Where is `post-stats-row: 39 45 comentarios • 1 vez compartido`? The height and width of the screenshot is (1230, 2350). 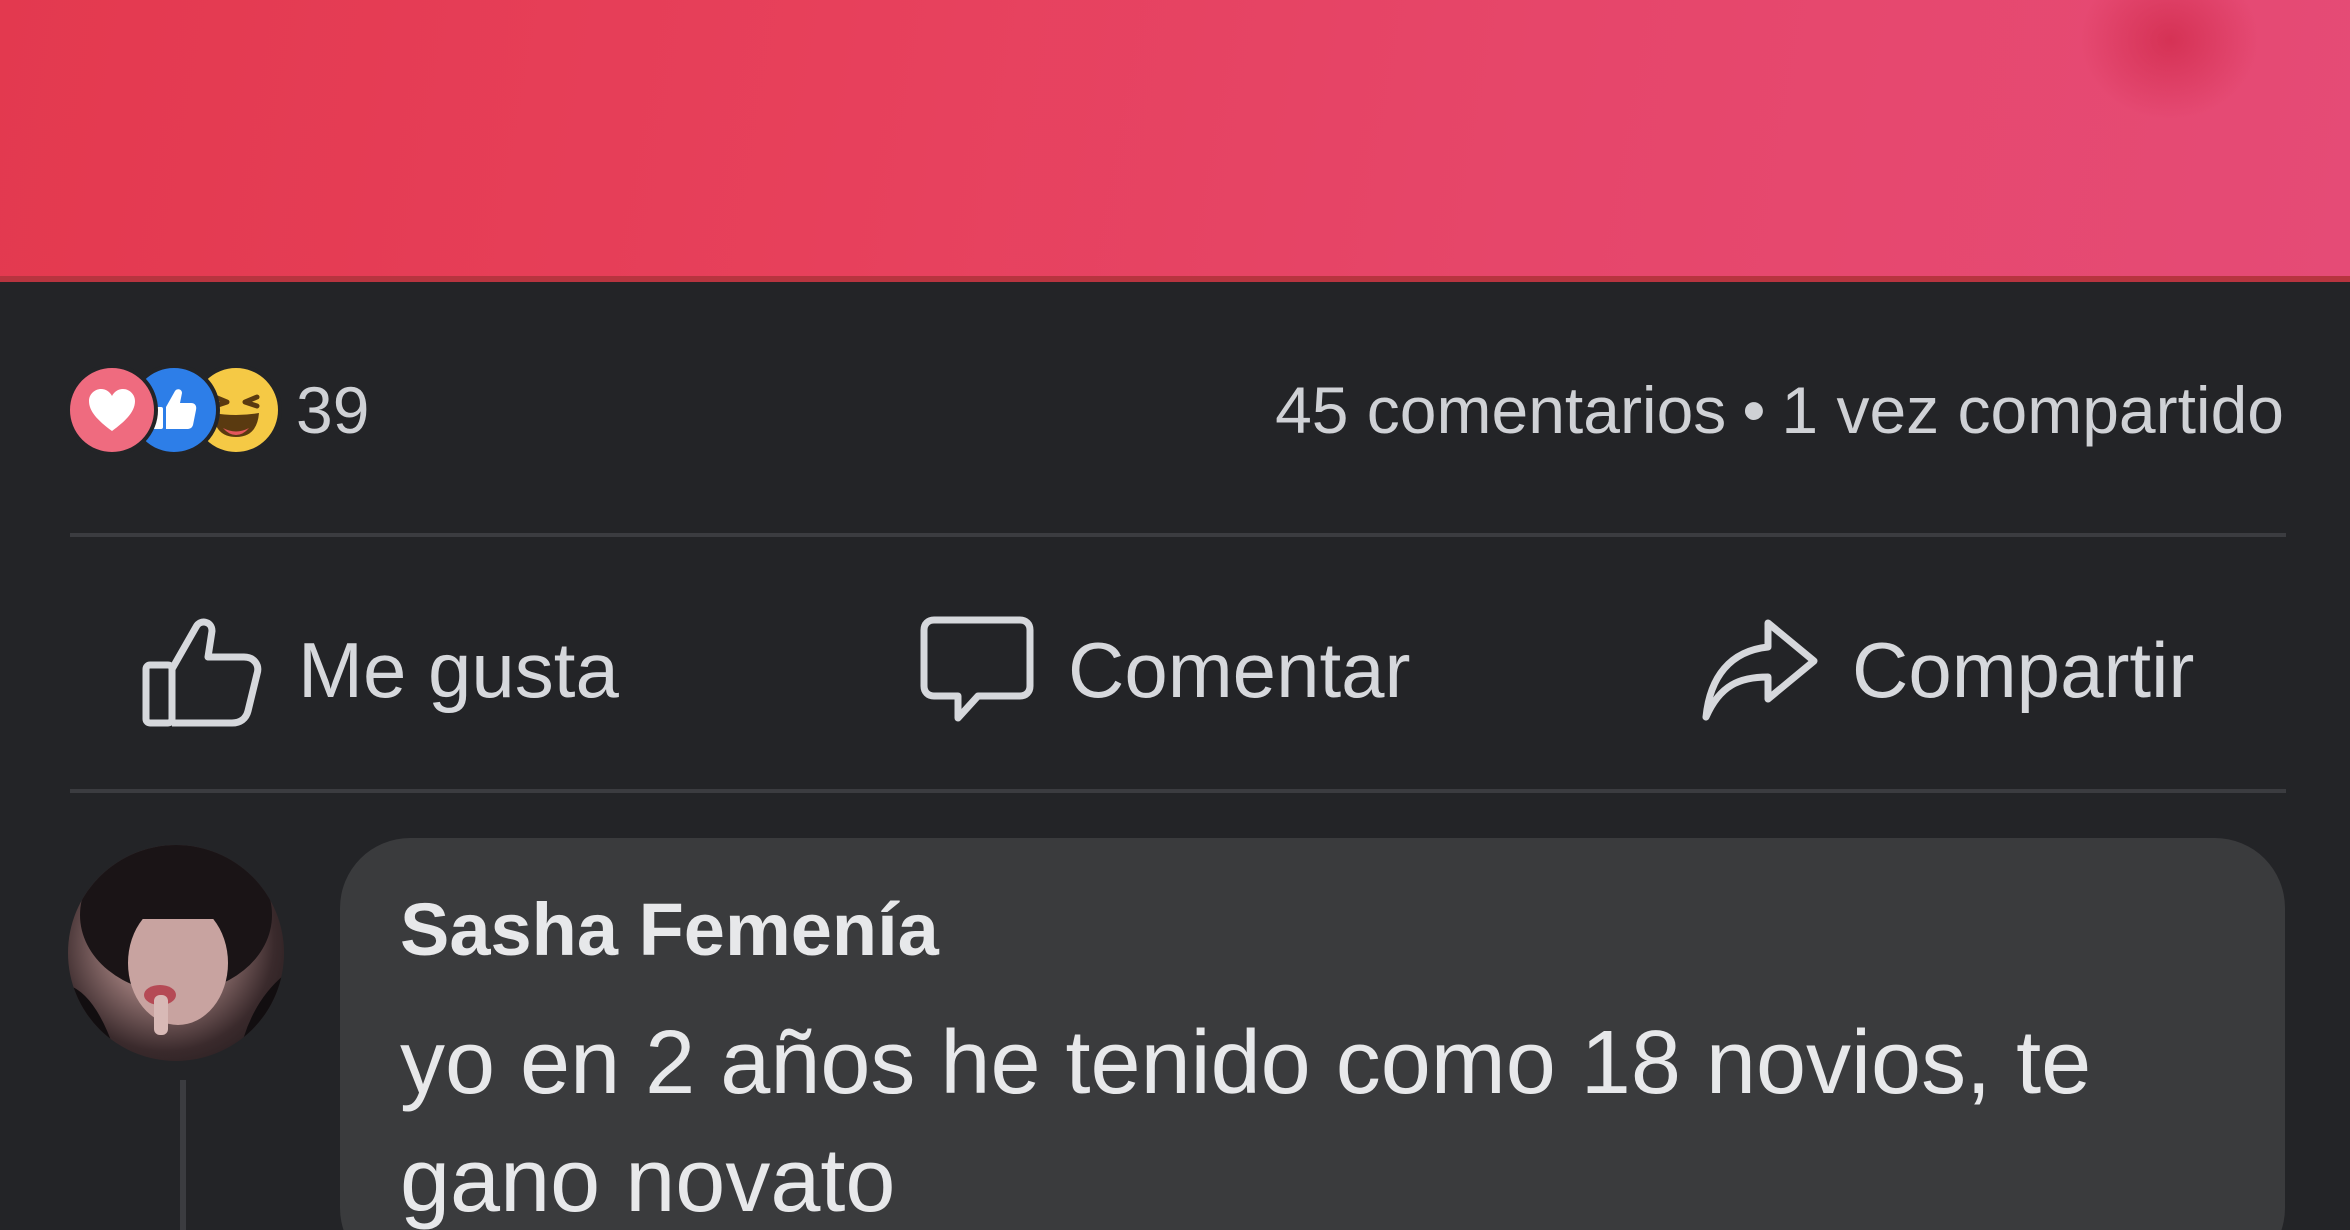
post-stats-row: 39 45 comentarios • 1 vez compartido is located at coordinates (1175, 410).